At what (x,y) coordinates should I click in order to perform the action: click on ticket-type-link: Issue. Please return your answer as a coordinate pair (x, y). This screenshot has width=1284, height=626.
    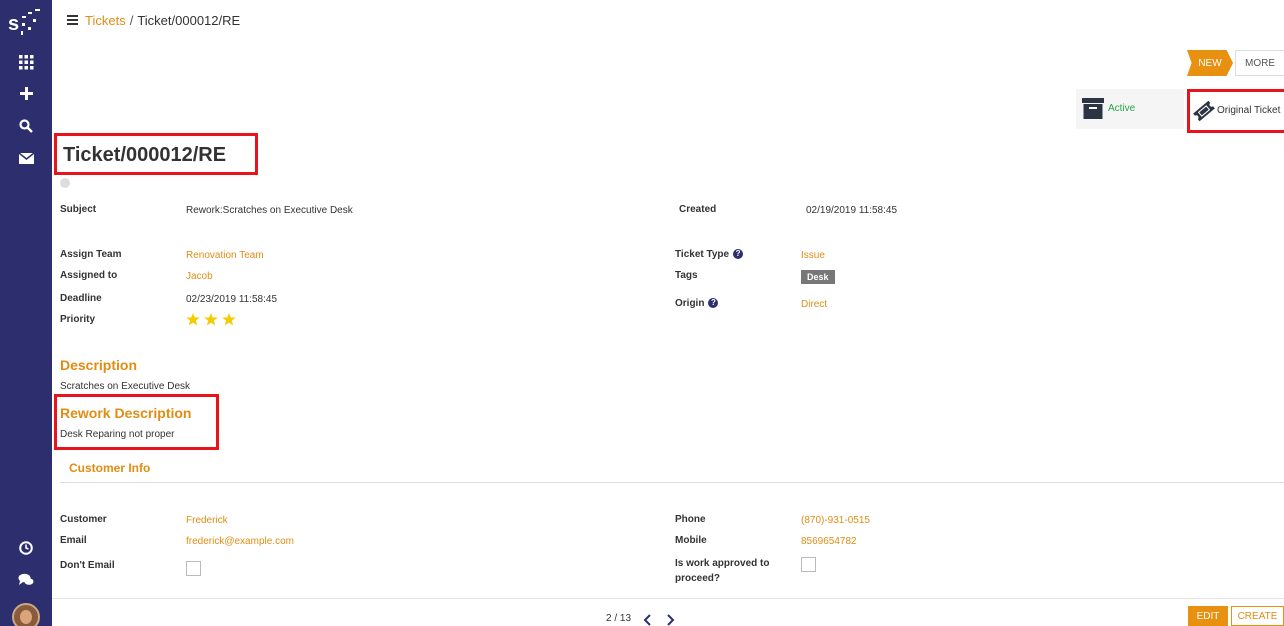
    Looking at the image, I should click on (813, 255).